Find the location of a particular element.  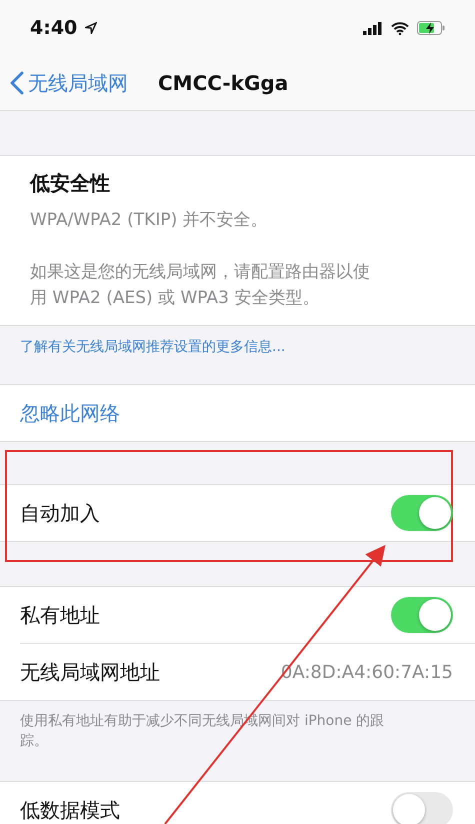

warning-text: WPA/WPA2 (TKIP) 并不安全。 is located at coordinates (149, 220).